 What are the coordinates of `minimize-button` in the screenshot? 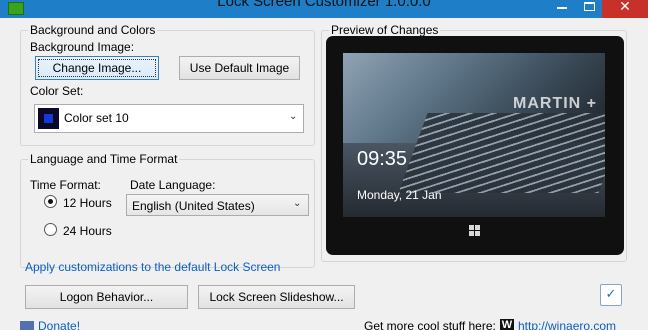 It's located at (562, 9).